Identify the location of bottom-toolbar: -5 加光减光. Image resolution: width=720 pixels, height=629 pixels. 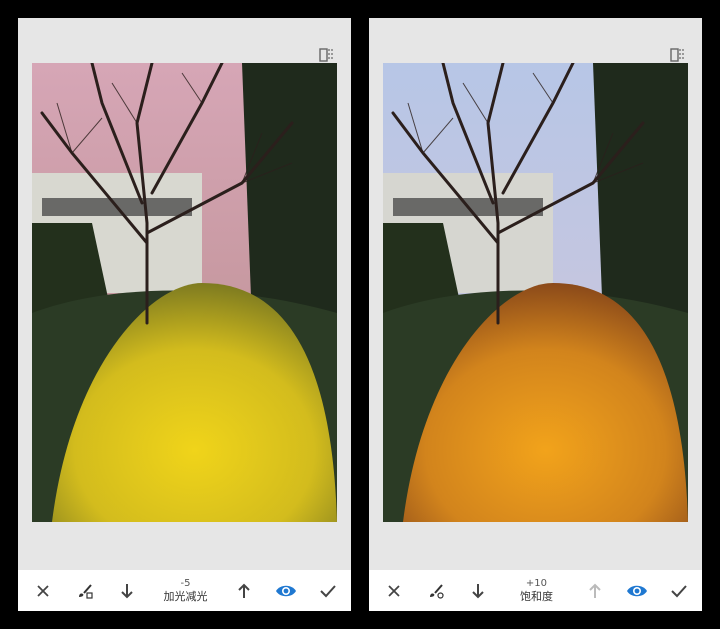
(184, 590).